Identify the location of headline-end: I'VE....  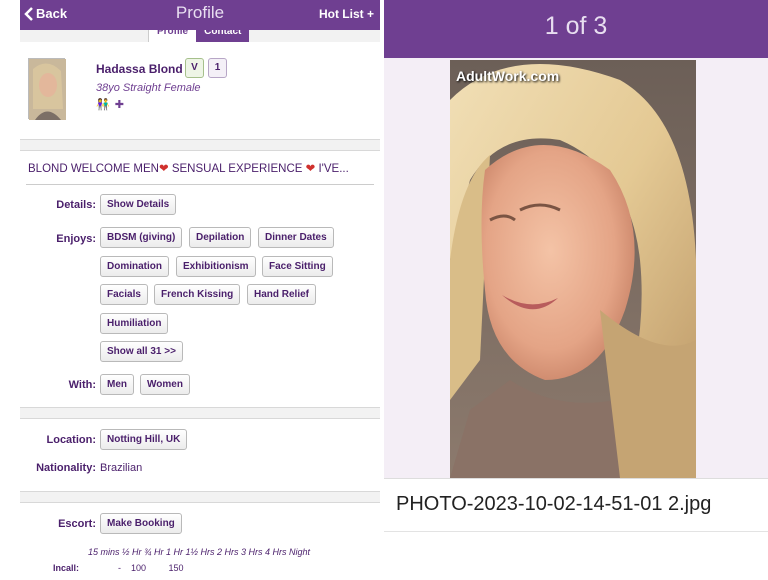
(332, 169).